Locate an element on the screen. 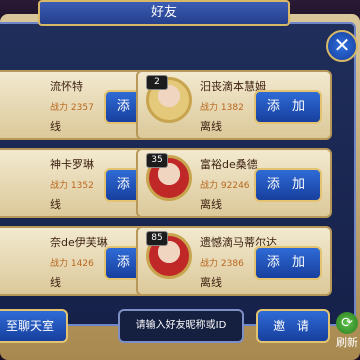 The image size is (360, 360). avatar: 2 is located at coordinates (169, 104).